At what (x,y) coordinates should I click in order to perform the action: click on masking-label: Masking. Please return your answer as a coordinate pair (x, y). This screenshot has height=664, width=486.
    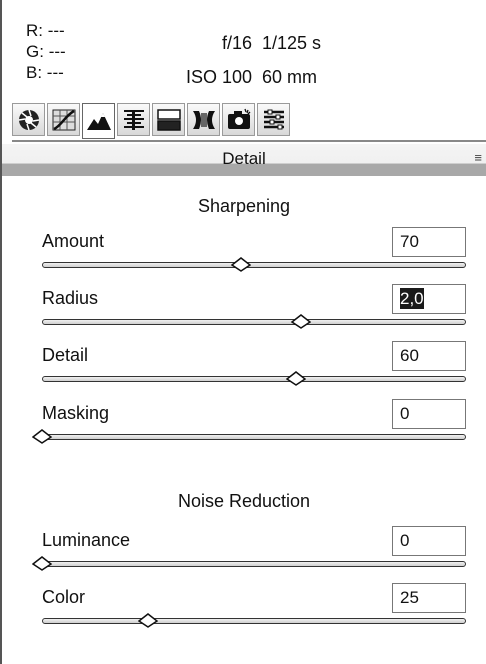
    Looking at the image, I should click on (76, 413).